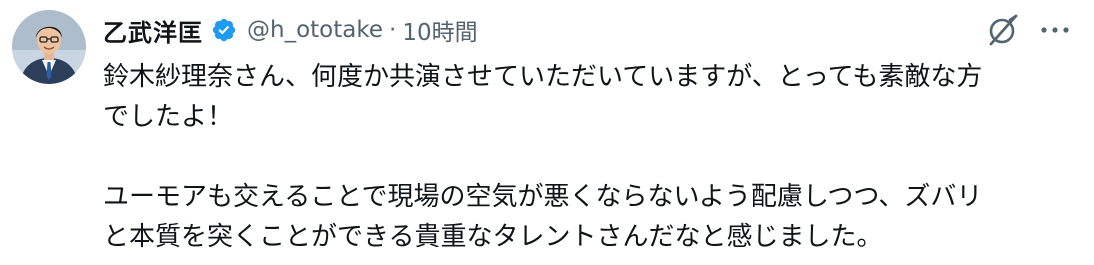 The image size is (1094, 265). What do you see at coordinates (543, 197) in the screenshot?
I see `tweet-text-line: ユーモアも交えることで現場の空気が悪くならないよう配慮しつつ、ズバリ` at bounding box center [543, 197].